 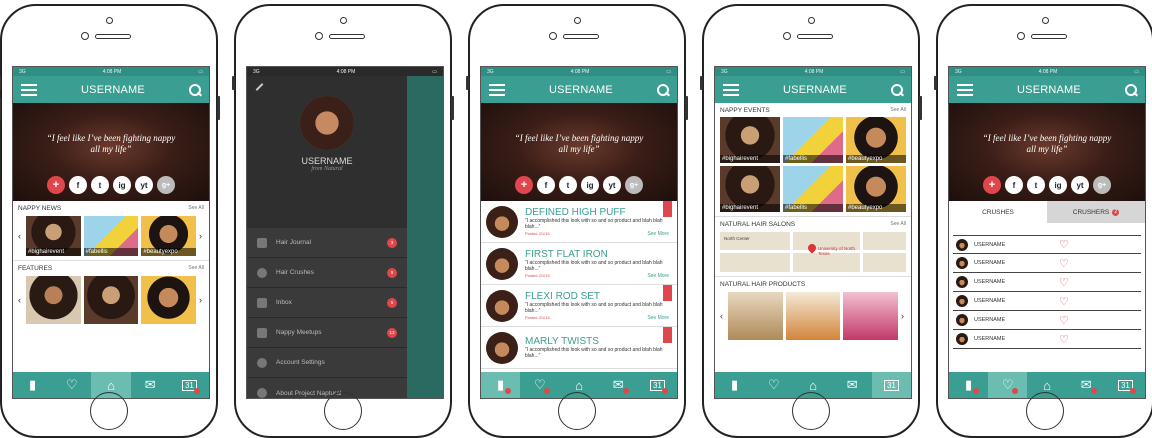 I want to click on news-card: #fabellis, so click(x=111, y=236).